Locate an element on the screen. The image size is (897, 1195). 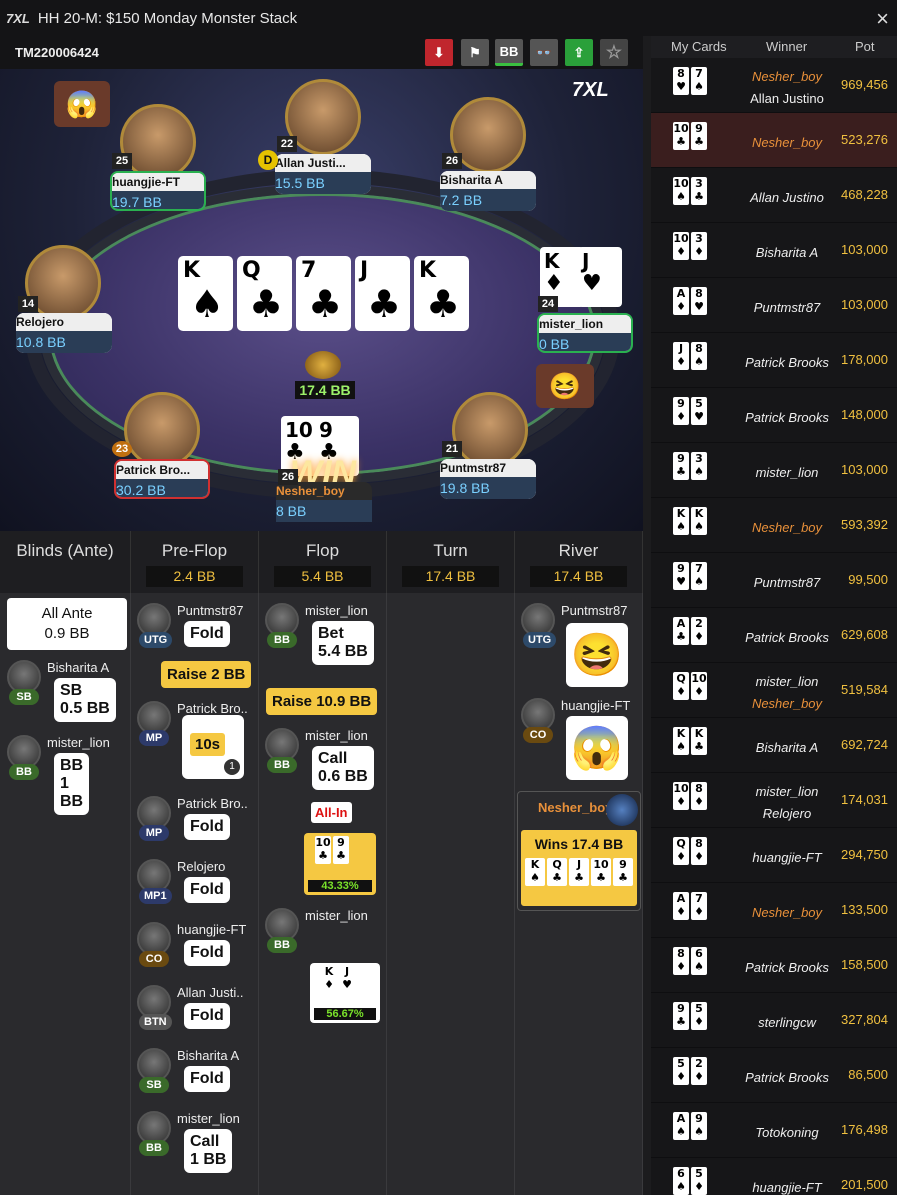
winning-card: J ♣ is located at coordinates (579, 872).